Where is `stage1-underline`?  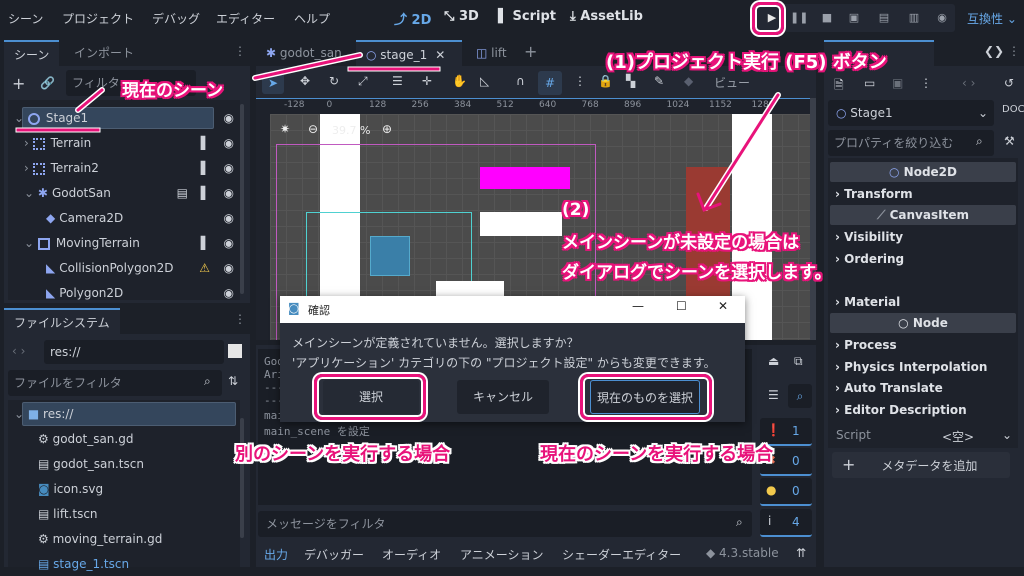 stage1-underline is located at coordinates (58, 130).